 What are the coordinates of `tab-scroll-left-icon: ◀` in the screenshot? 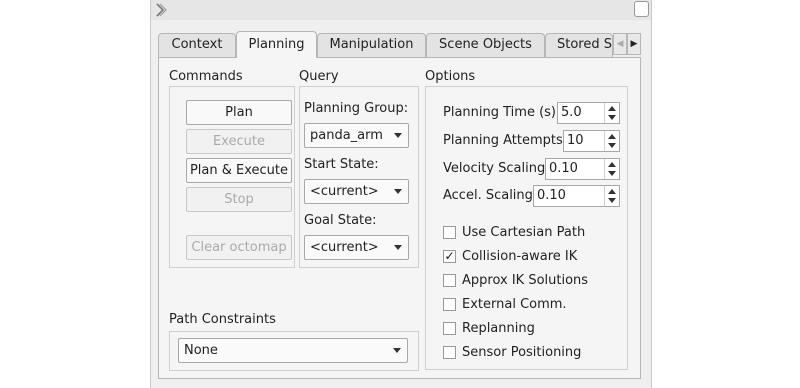 It's located at (620, 44).